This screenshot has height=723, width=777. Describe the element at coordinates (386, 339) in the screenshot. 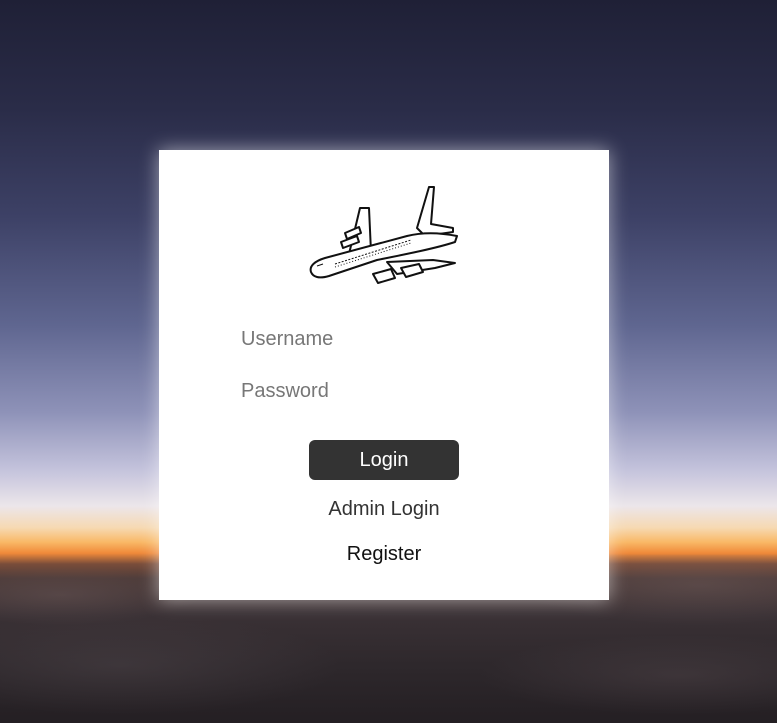

I see `username-input` at that location.